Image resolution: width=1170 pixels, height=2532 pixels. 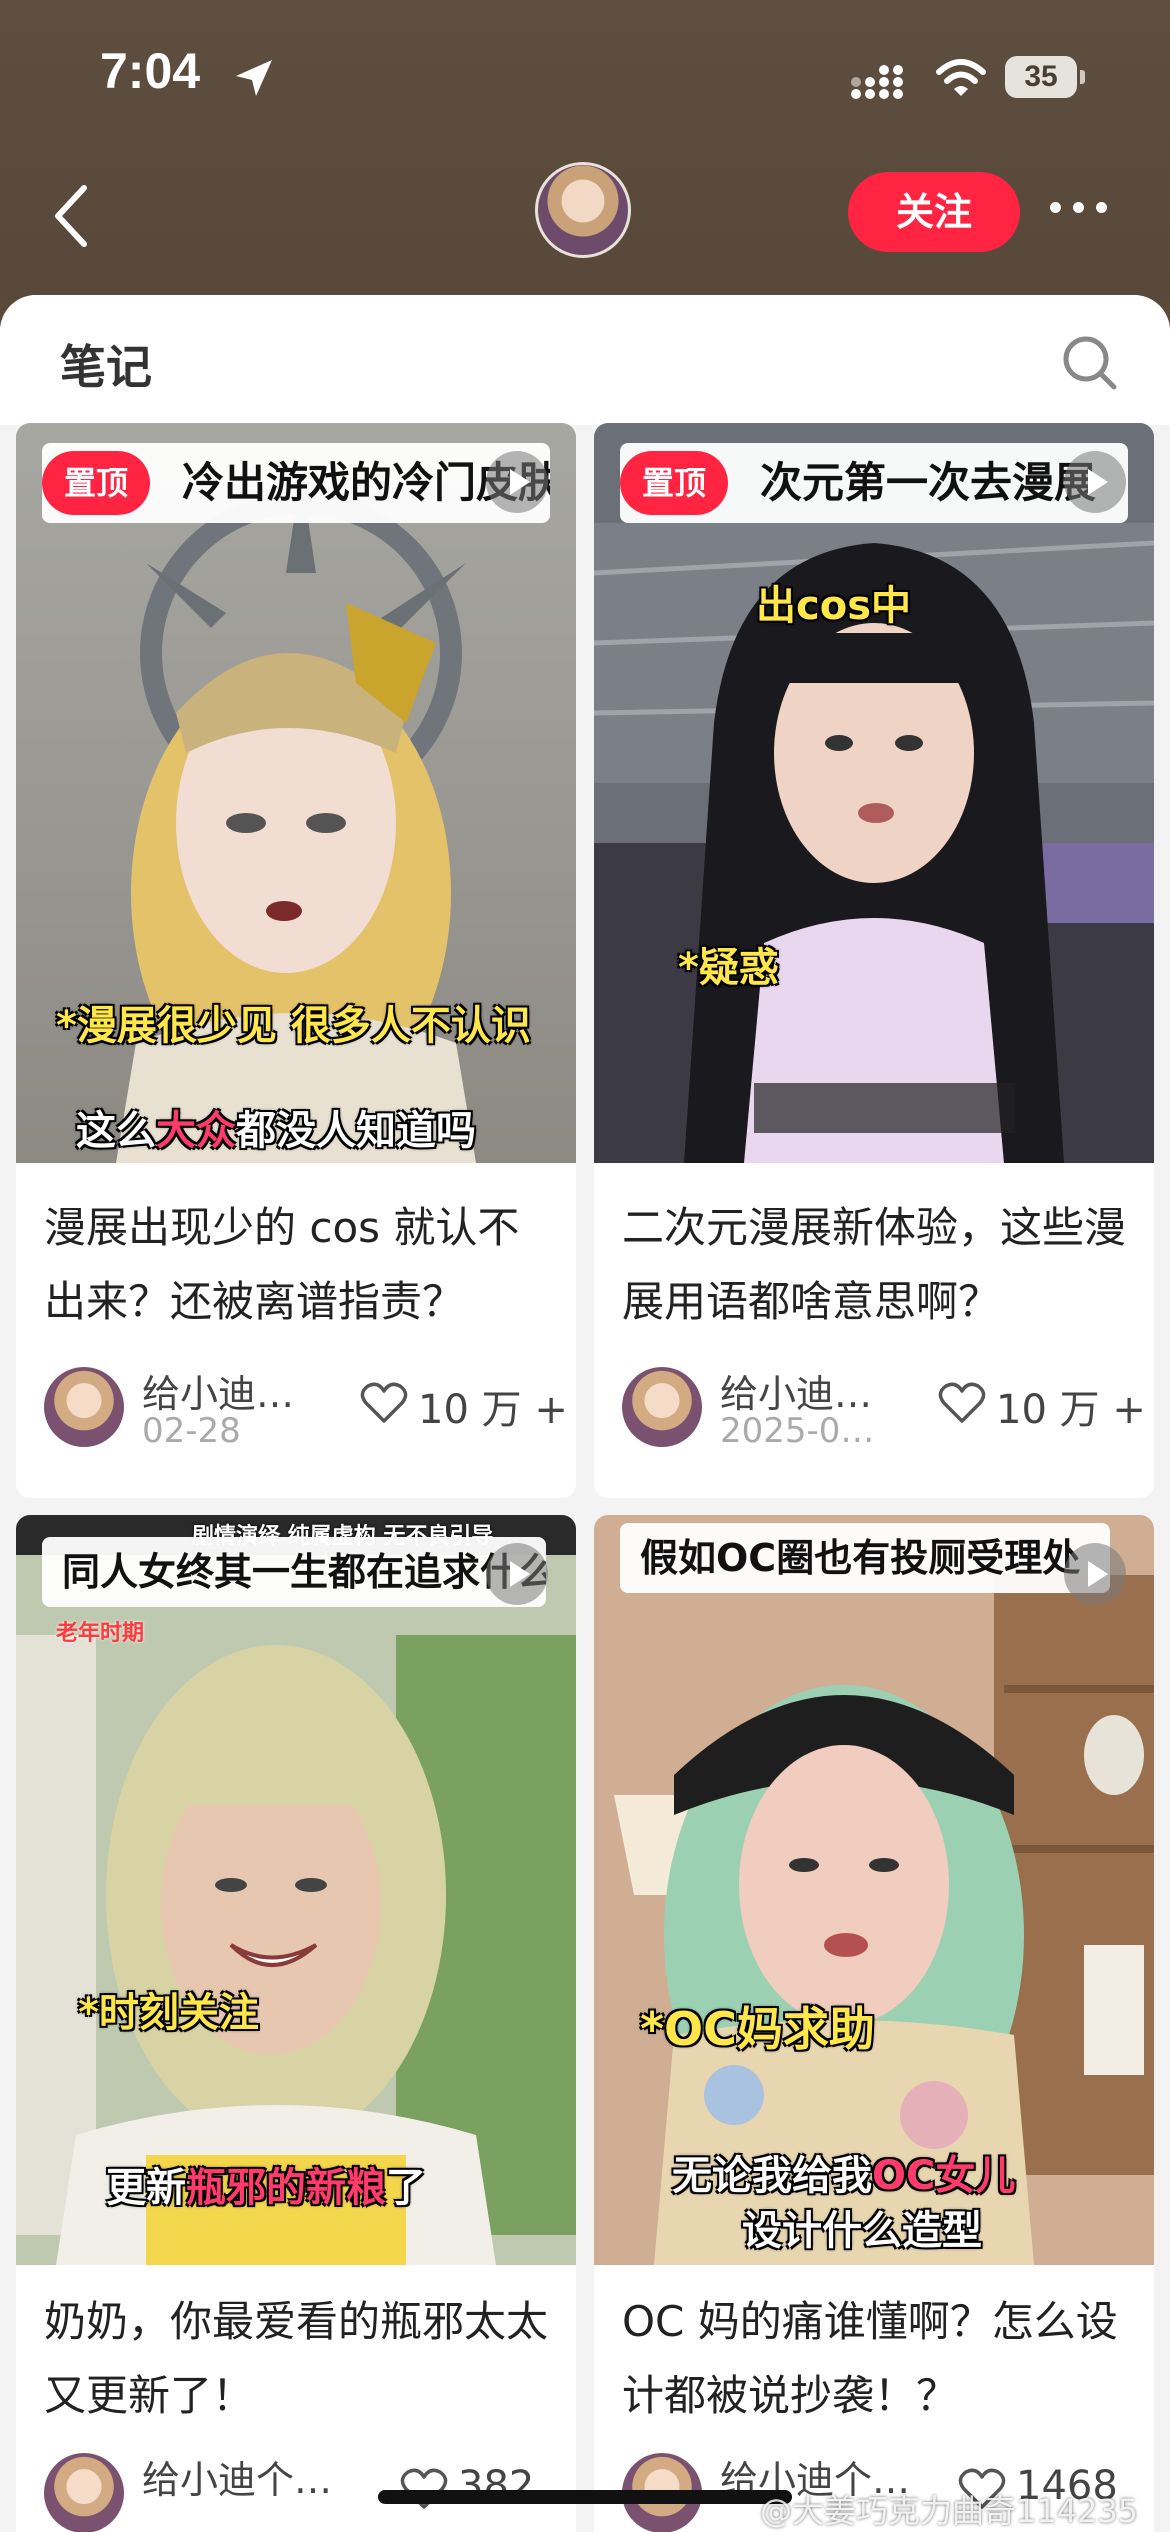 I want to click on follow-button: 关注, so click(x=934, y=212).